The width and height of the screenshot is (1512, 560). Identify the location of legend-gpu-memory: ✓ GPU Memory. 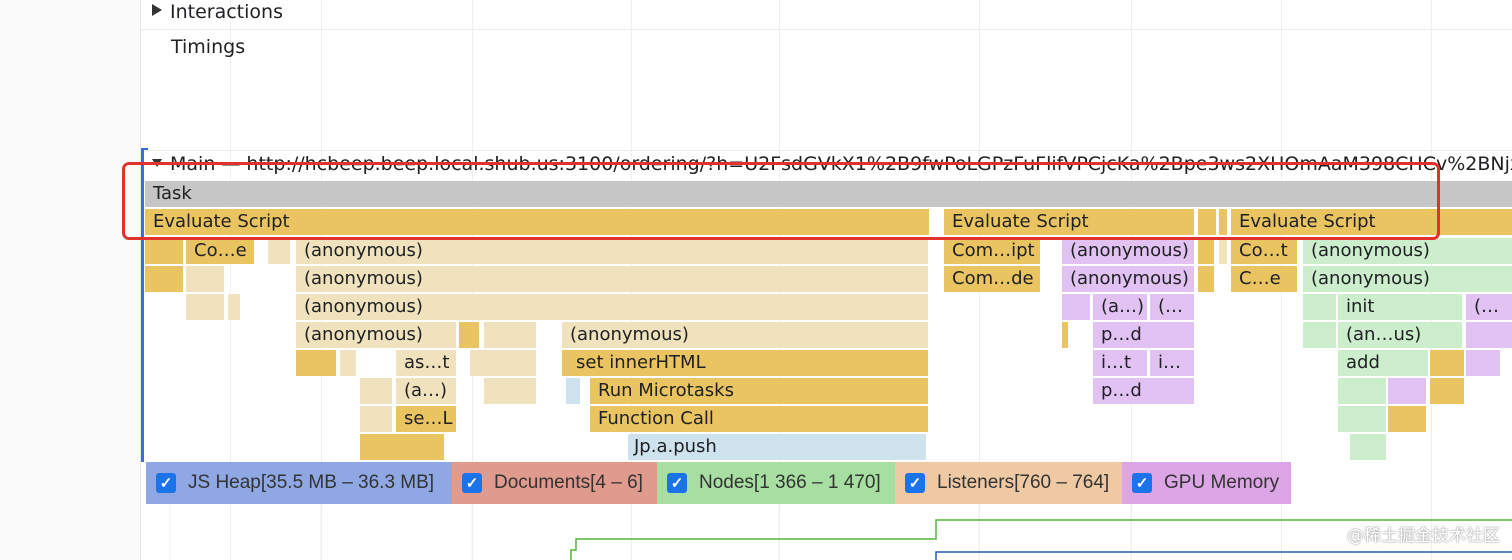
(1206, 483).